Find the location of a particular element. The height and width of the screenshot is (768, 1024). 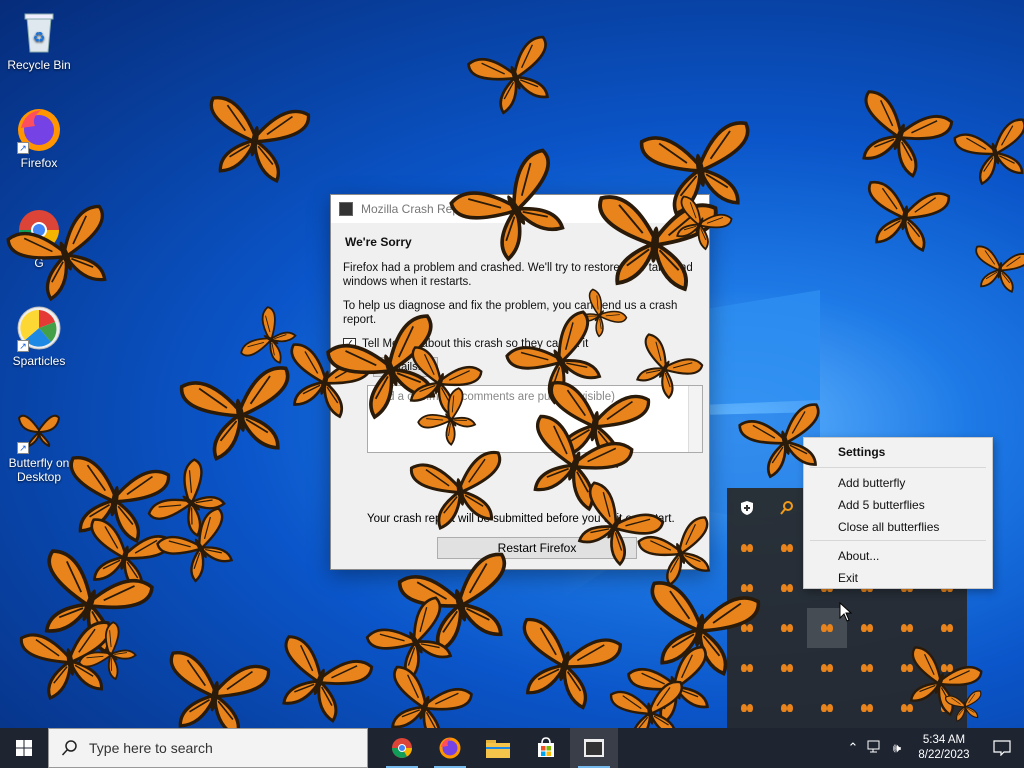

taskbar-app-crash-reporter is located at coordinates (594, 748).